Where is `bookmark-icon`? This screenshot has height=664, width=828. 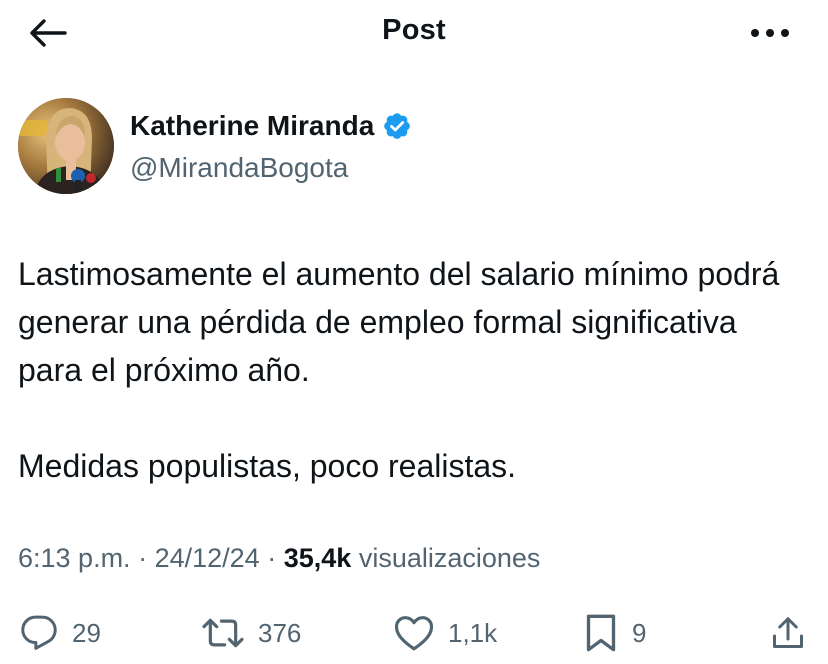 bookmark-icon is located at coordinates (601, 633).